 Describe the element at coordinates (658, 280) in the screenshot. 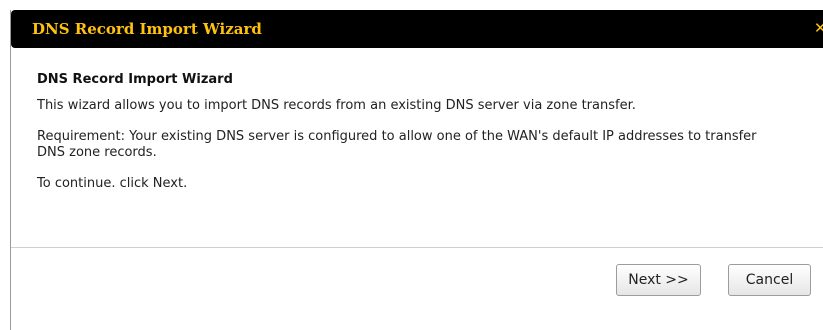

I see `next-button: Next >>` at that location.